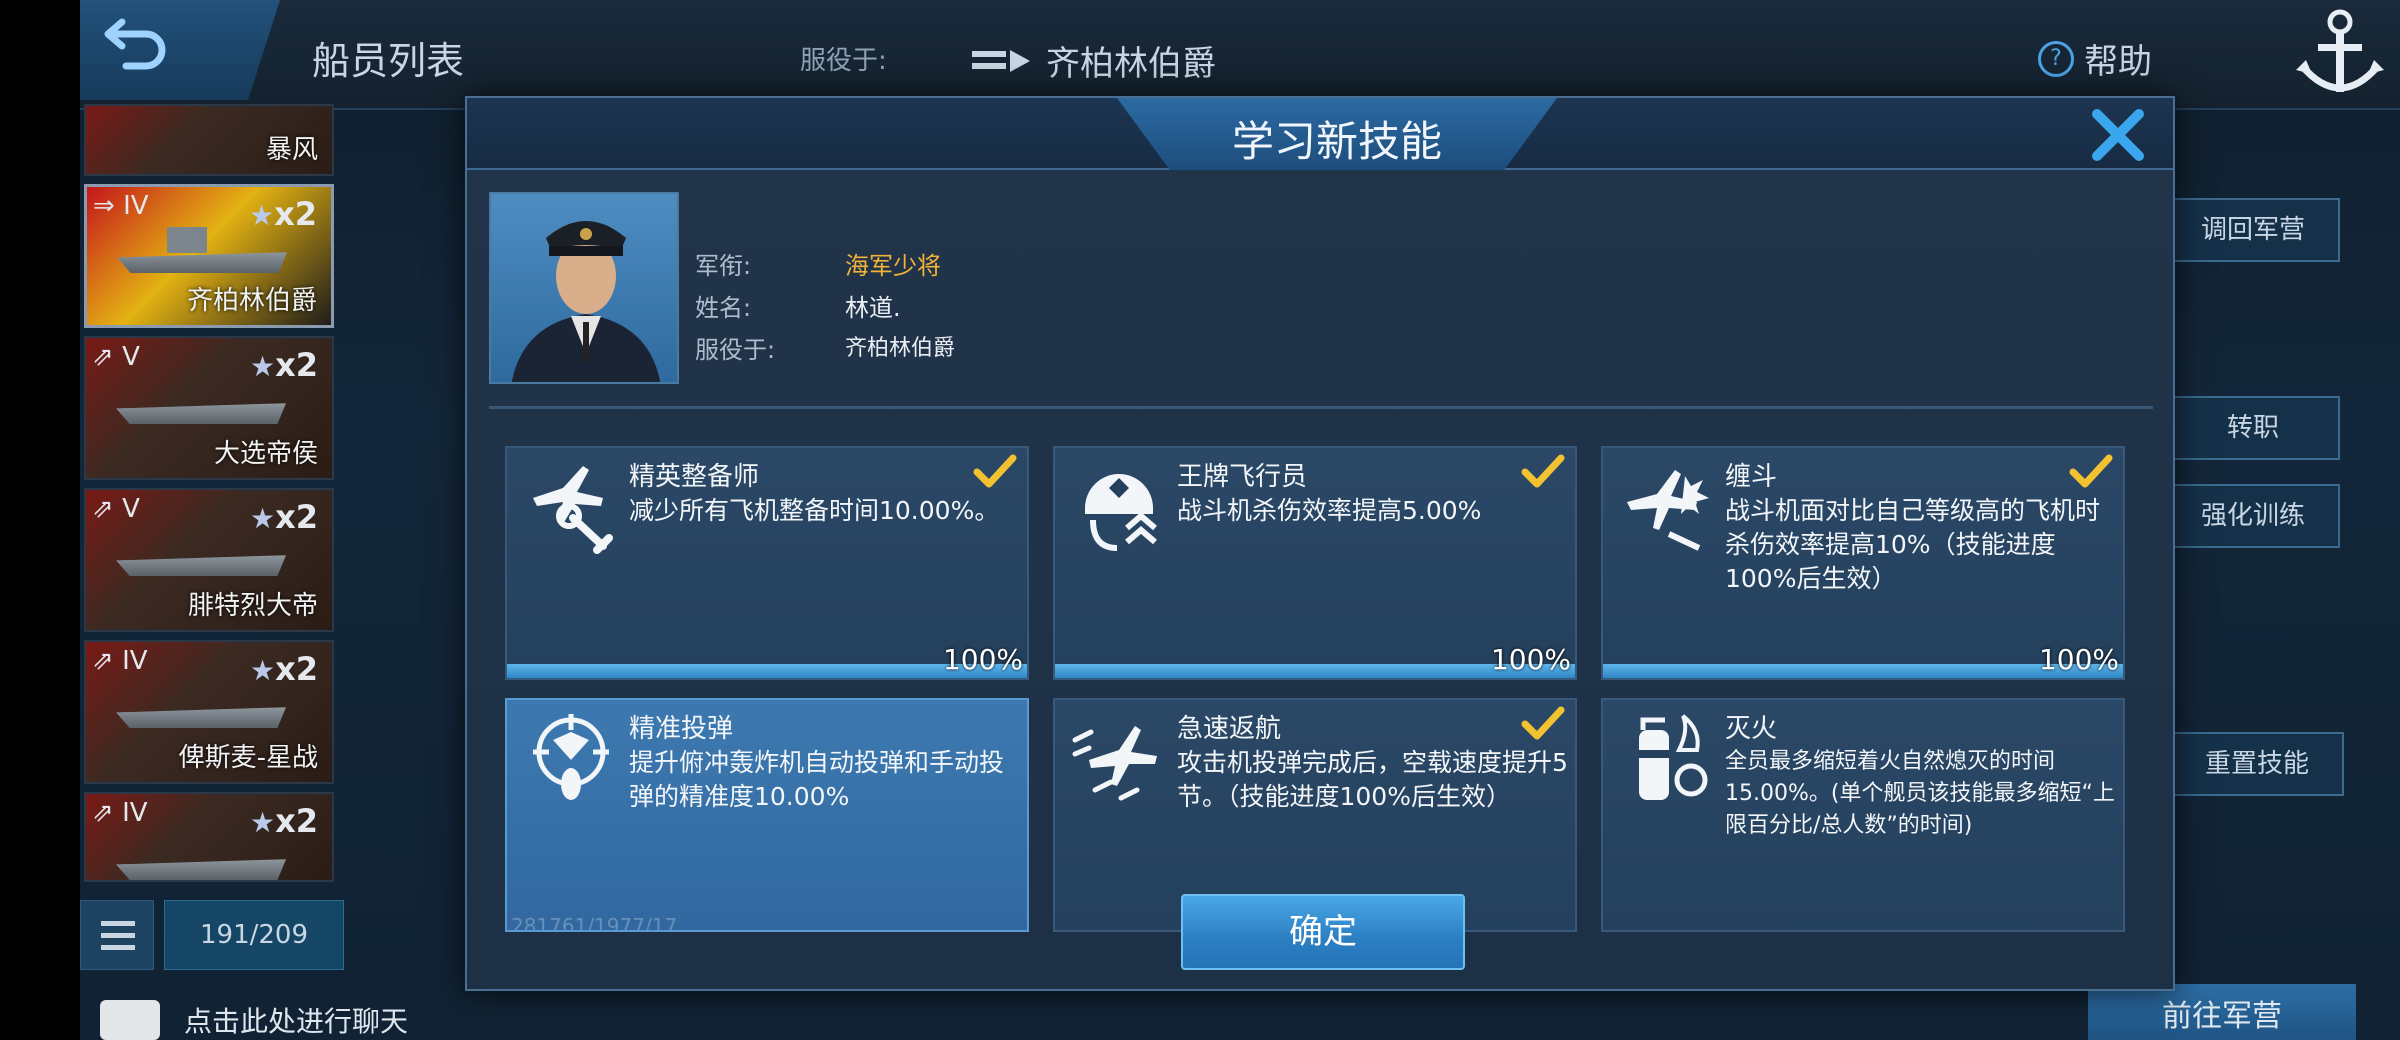 This screenshot has width=2400, height=1040. I want to click on ship-rank: ⇒ IV, so click(121, 206).